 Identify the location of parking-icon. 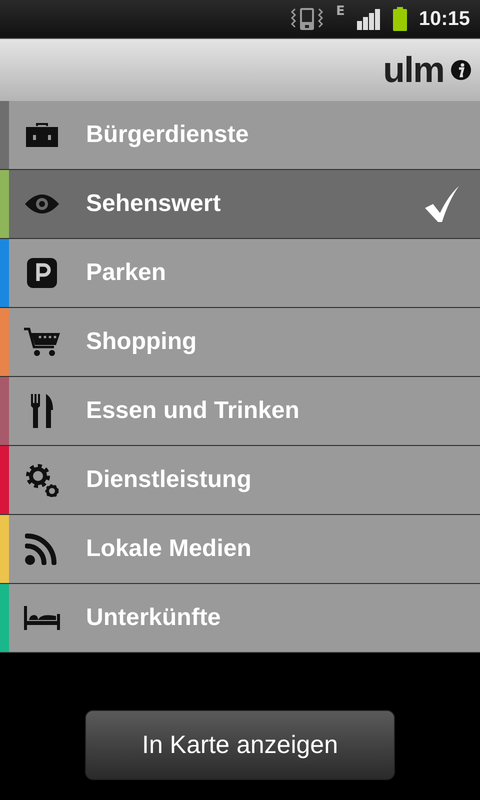
(42, 273).